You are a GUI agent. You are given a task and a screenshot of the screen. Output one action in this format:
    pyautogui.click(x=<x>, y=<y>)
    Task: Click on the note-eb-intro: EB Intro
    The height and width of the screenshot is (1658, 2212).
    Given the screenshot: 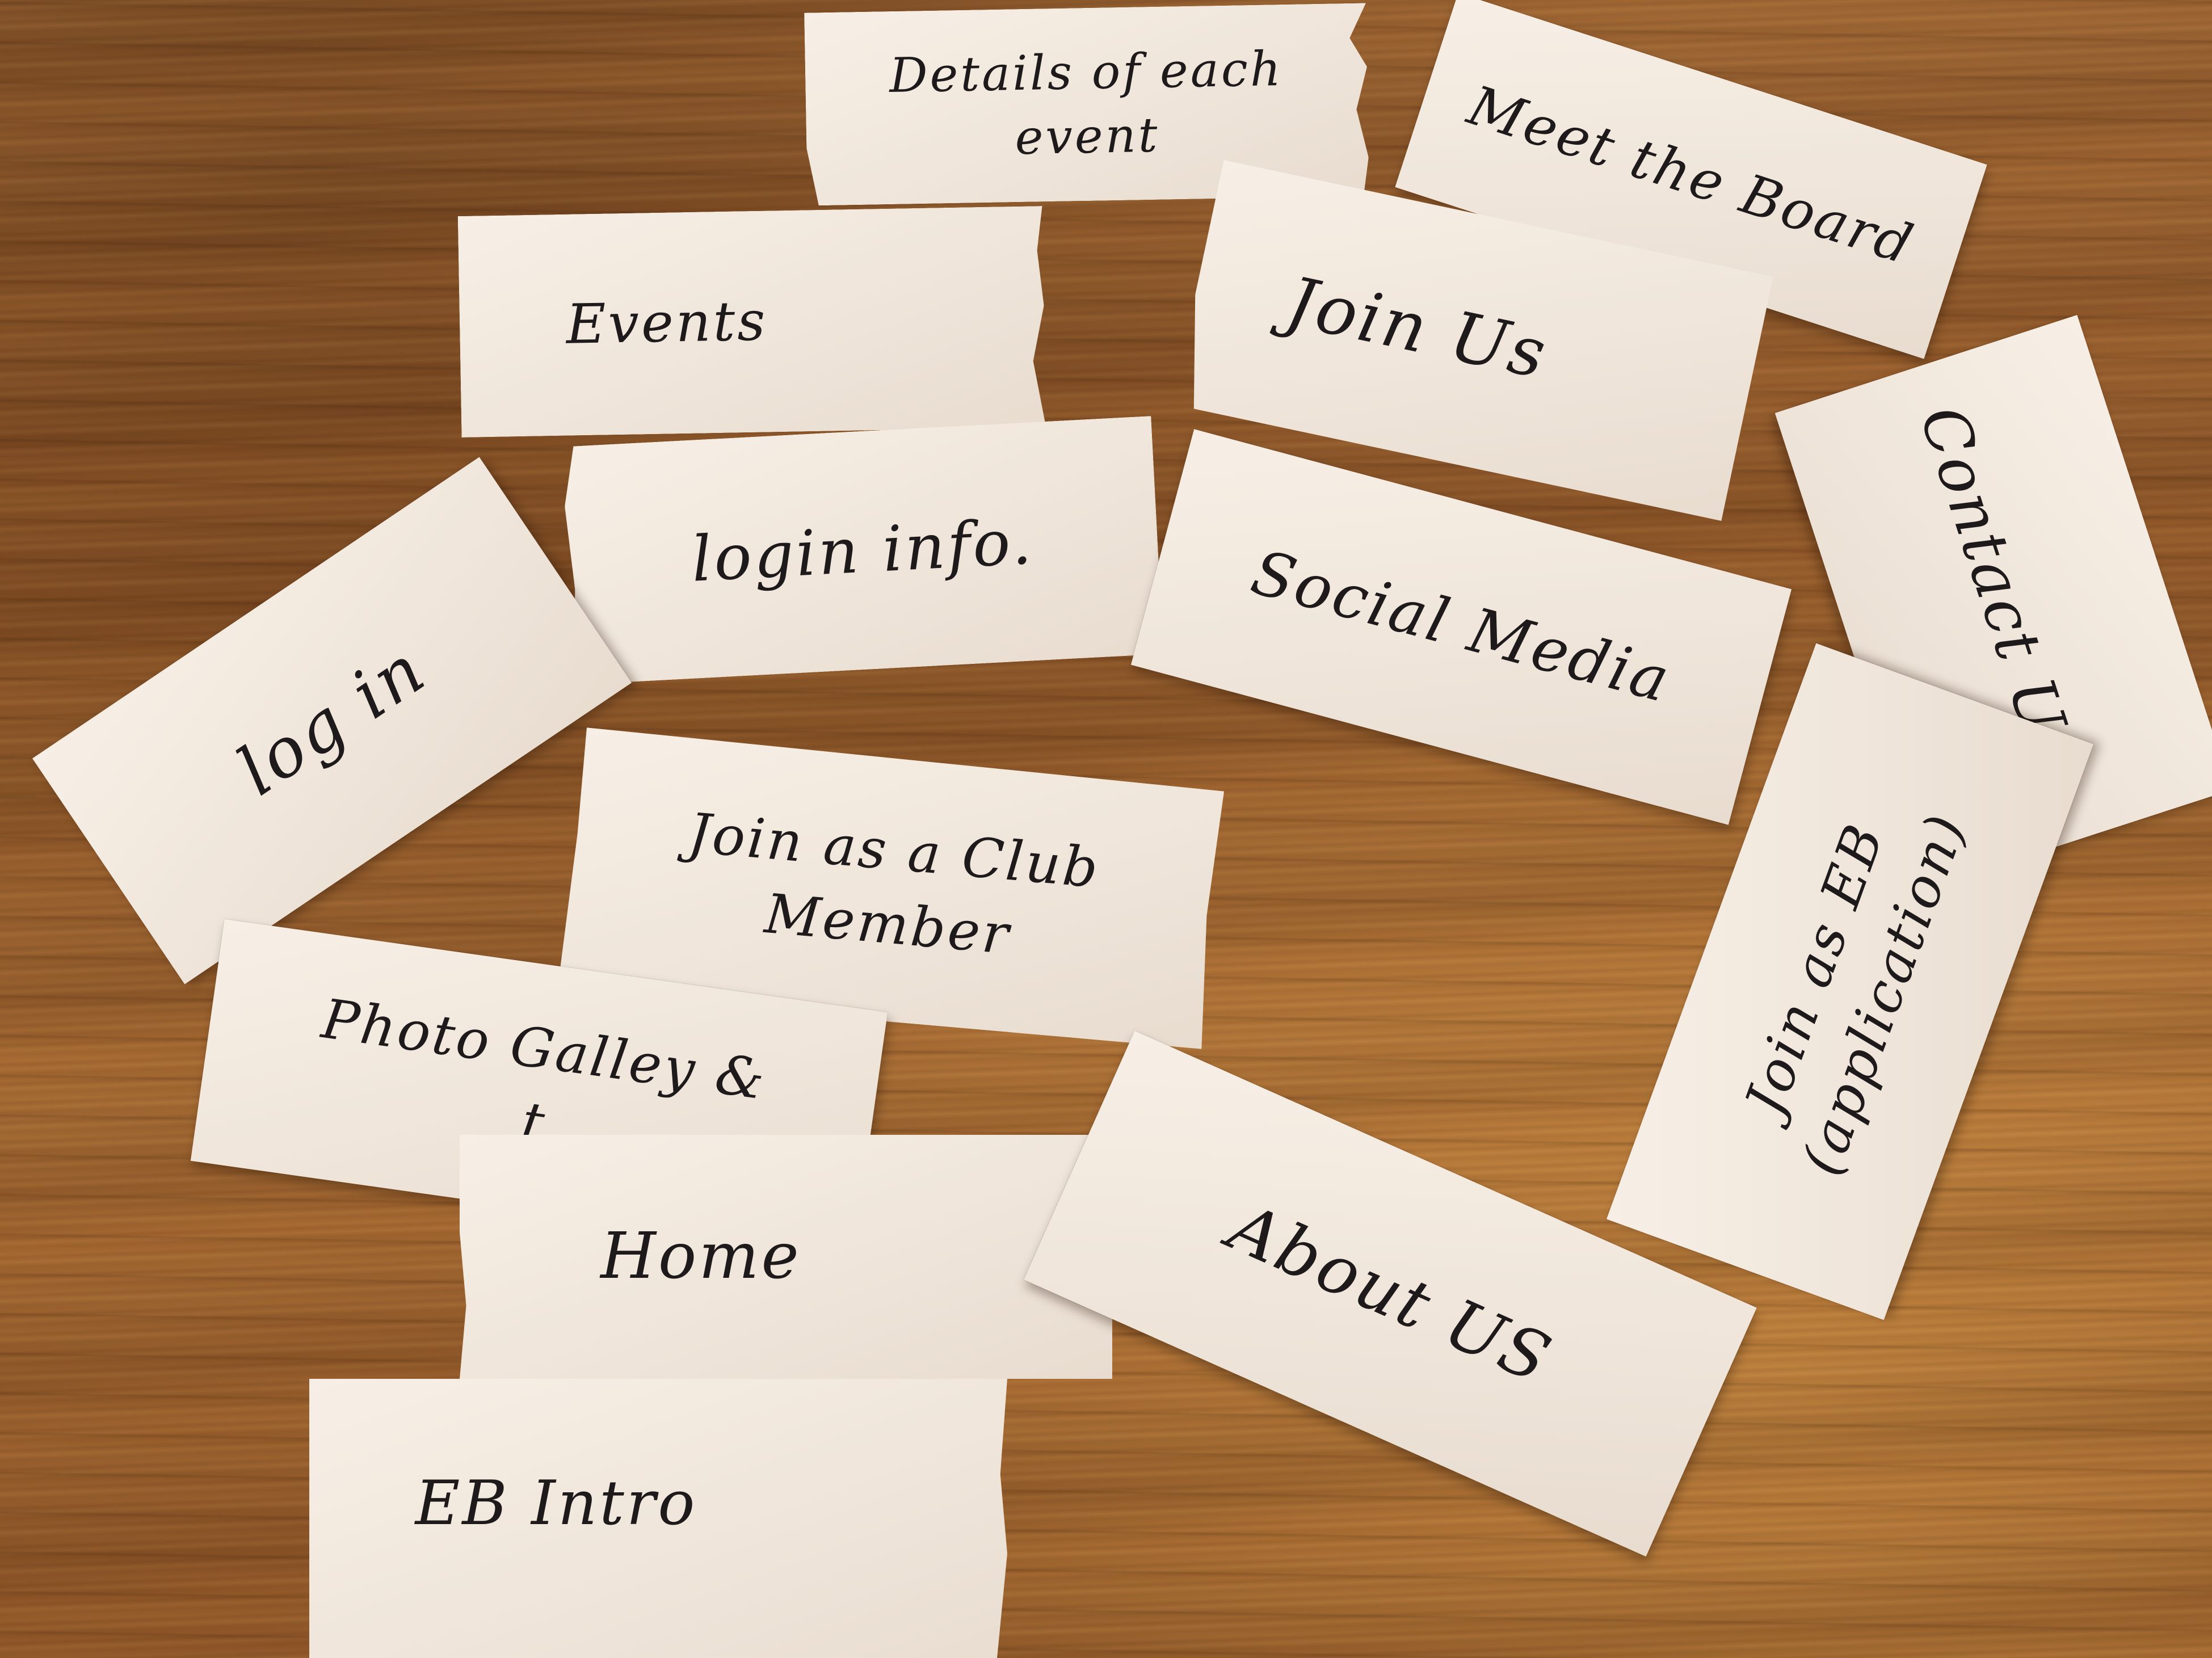 What is the action you would take?
    pyautogui.click(x=658, y=1518)
    